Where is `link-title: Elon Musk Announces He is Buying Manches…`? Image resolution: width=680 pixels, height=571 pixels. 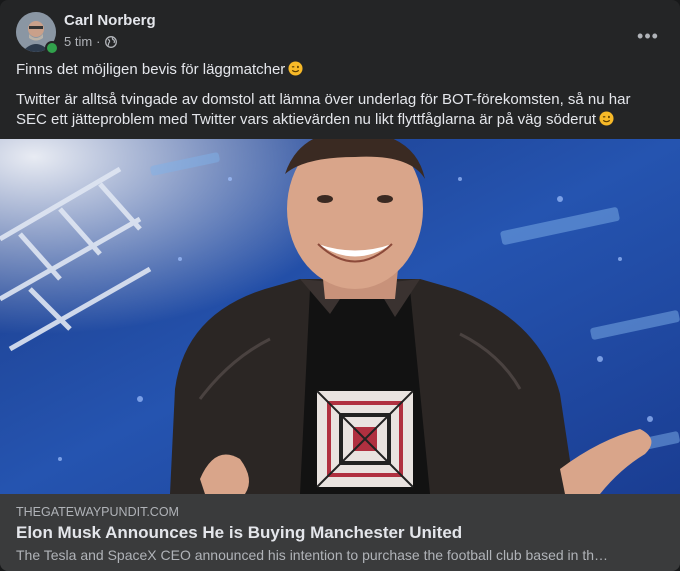
link-title: Elon Musk Announces He is Buying Manches… is located at coordinates (239, 533).